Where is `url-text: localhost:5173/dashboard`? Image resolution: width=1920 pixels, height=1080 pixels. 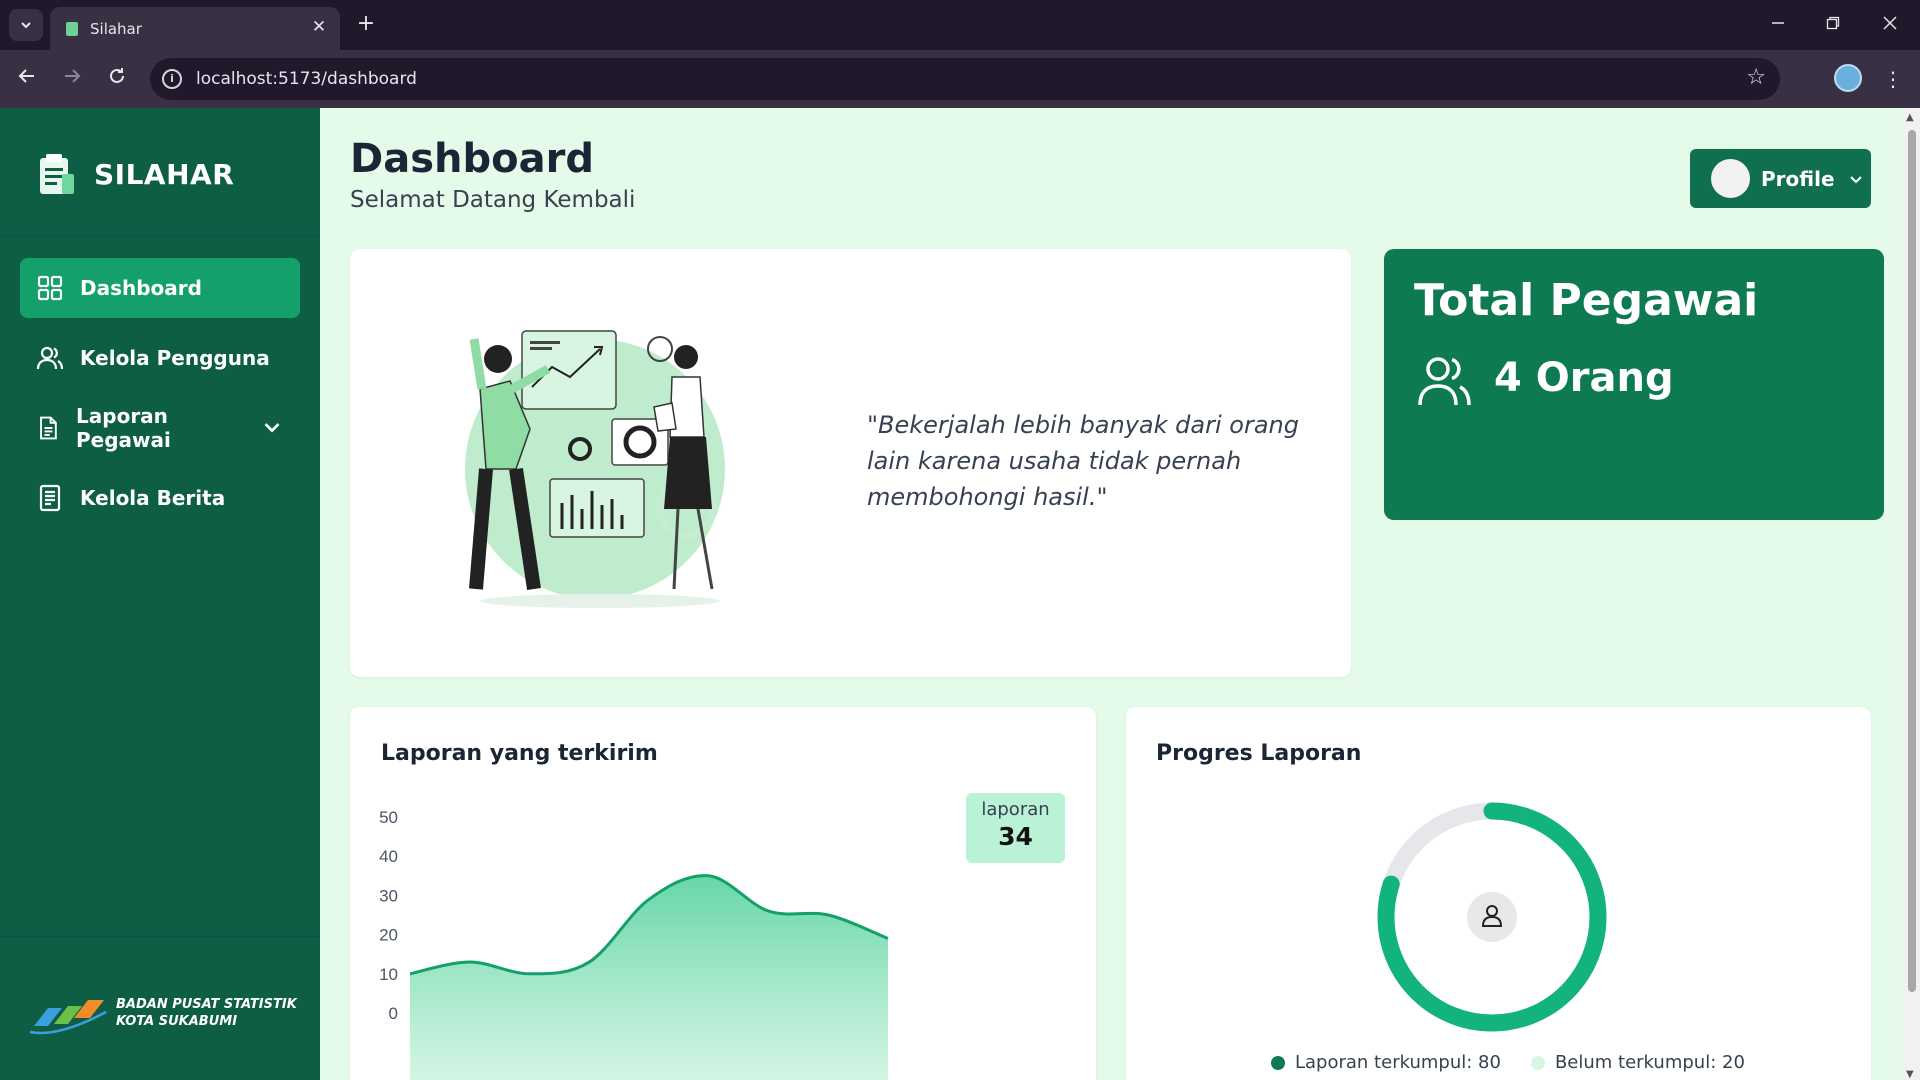 url-text: localhost:5173/dashboard is located at coordinates (306, 79).